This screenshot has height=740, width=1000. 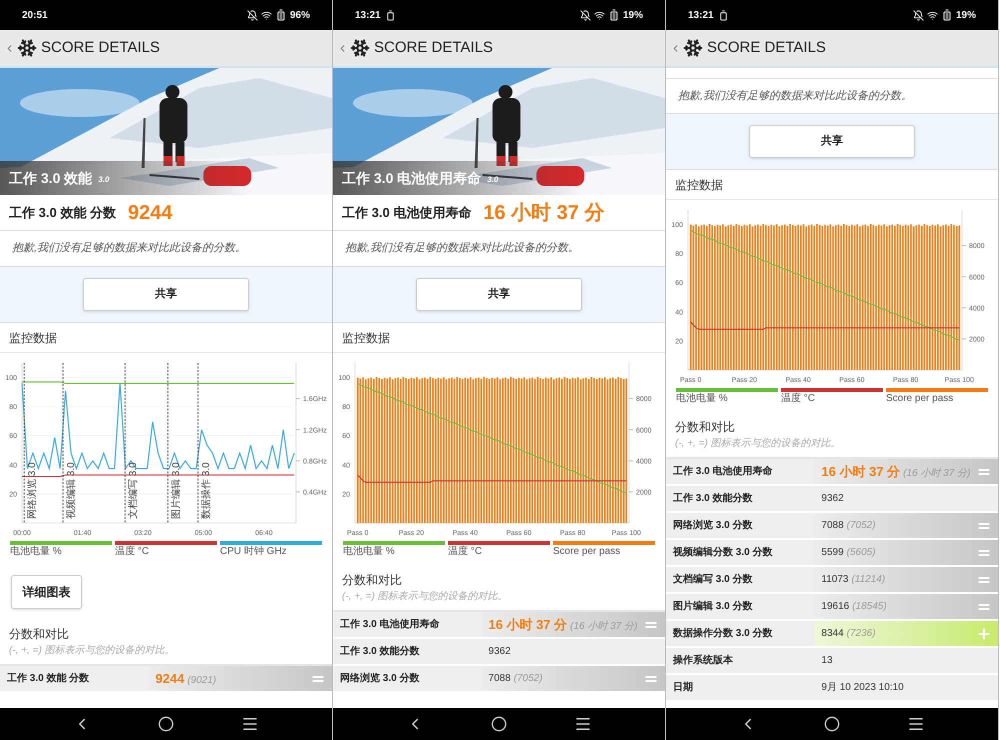 What do you see at coordinates (206, 490) in the screenshot?
I see `marker-label: 数据操作 3.0` at bounding box center [206, 490].